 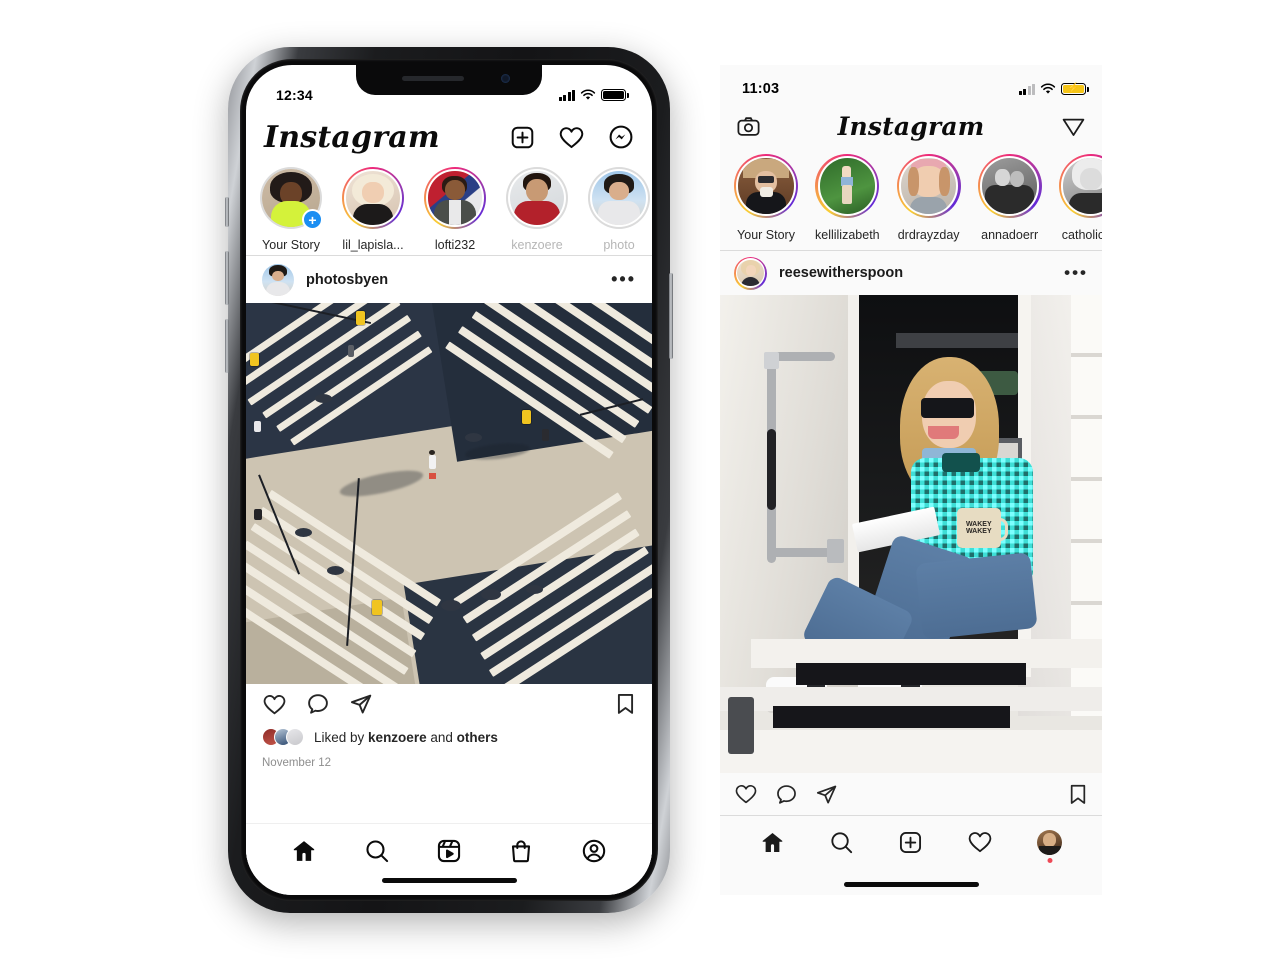 What do you see at coordinates (477, 737) in the screenshot?
I see `likes-others: others` at bounding box center [477, 737].